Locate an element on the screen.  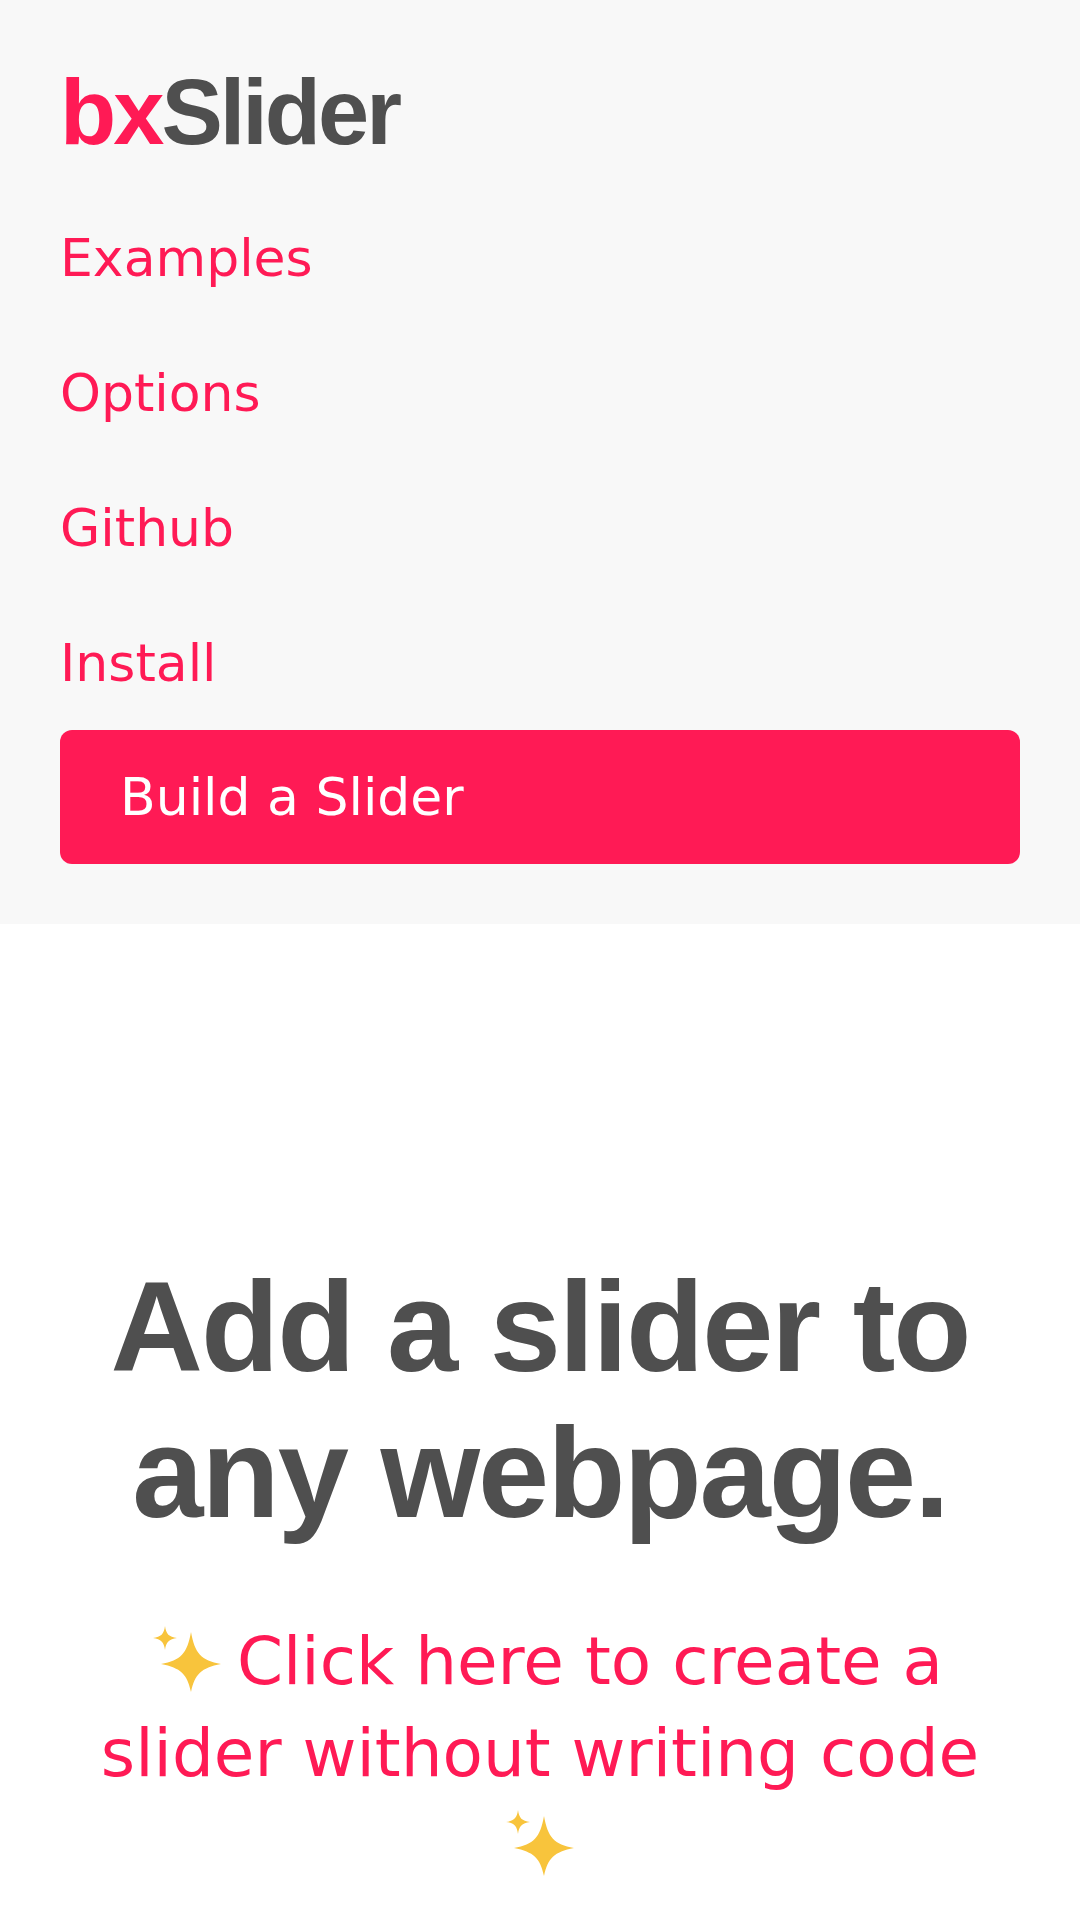
nav-link: Github is located at coordinates (147, 527).